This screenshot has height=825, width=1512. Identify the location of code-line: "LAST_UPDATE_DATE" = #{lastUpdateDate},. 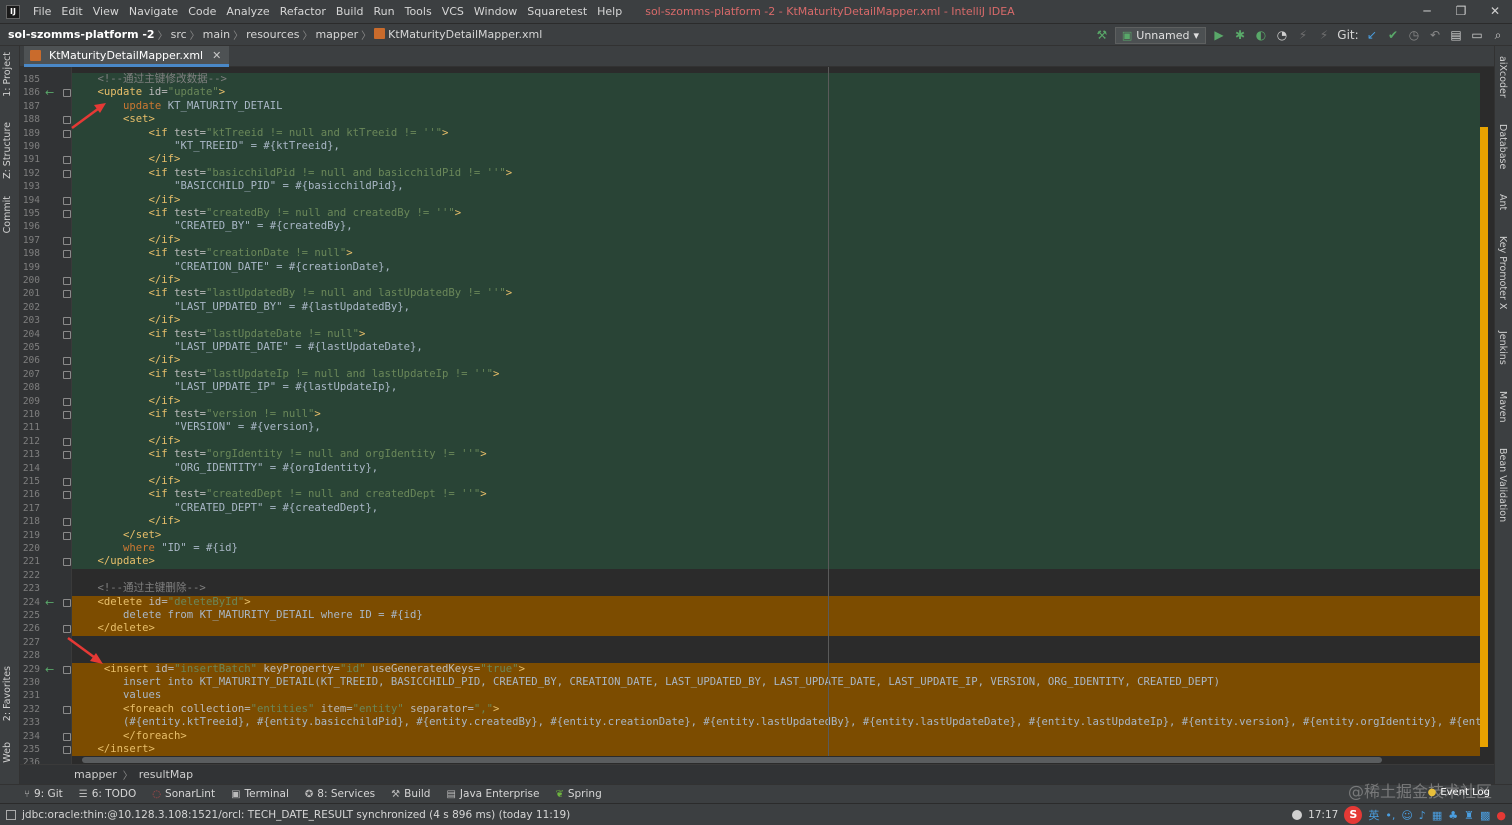
(776, 348).